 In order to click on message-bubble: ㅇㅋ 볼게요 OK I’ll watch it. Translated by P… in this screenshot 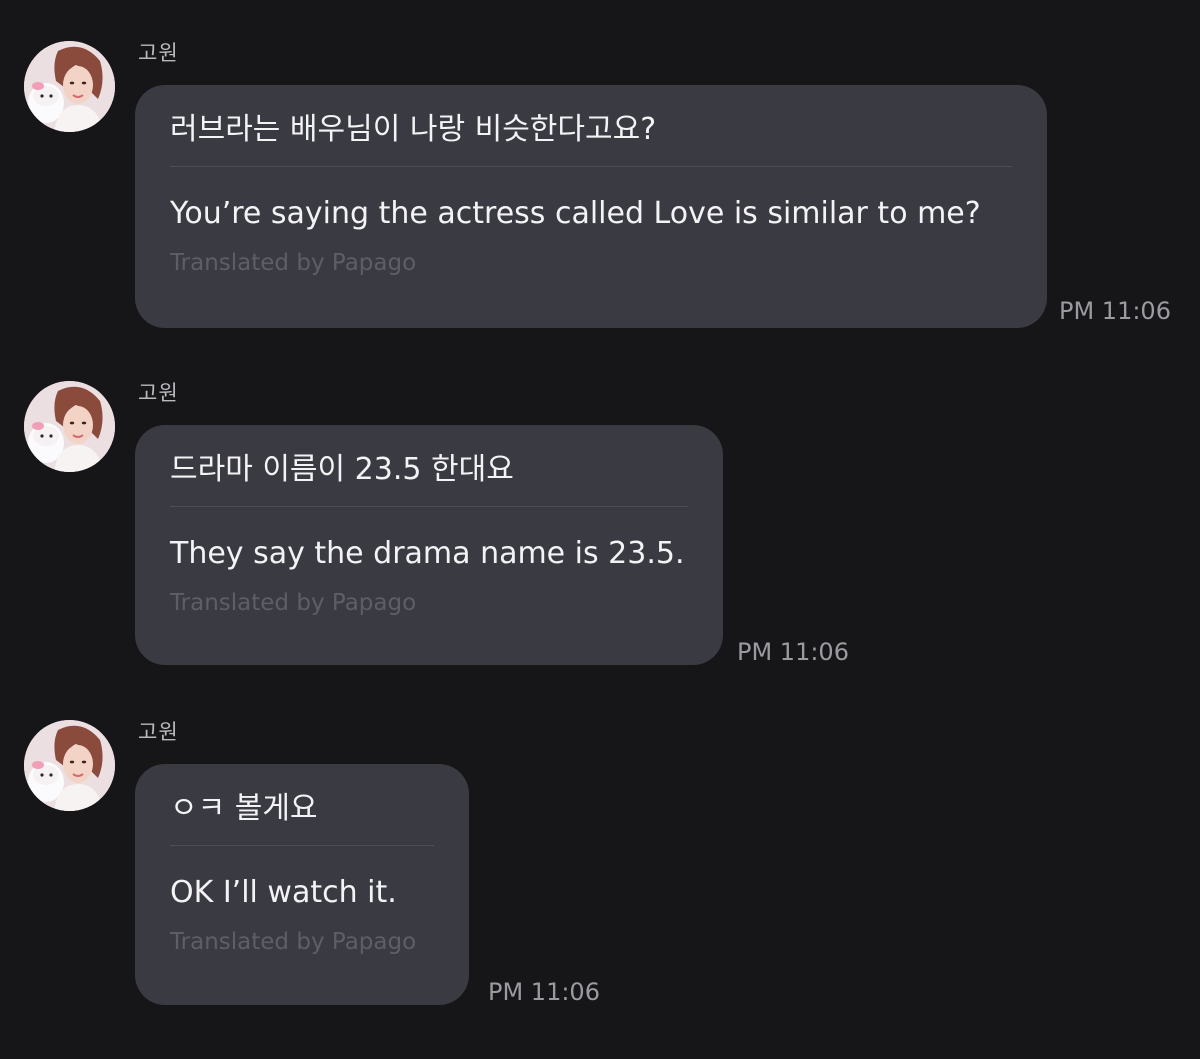, I will do `click(302, 884)`.